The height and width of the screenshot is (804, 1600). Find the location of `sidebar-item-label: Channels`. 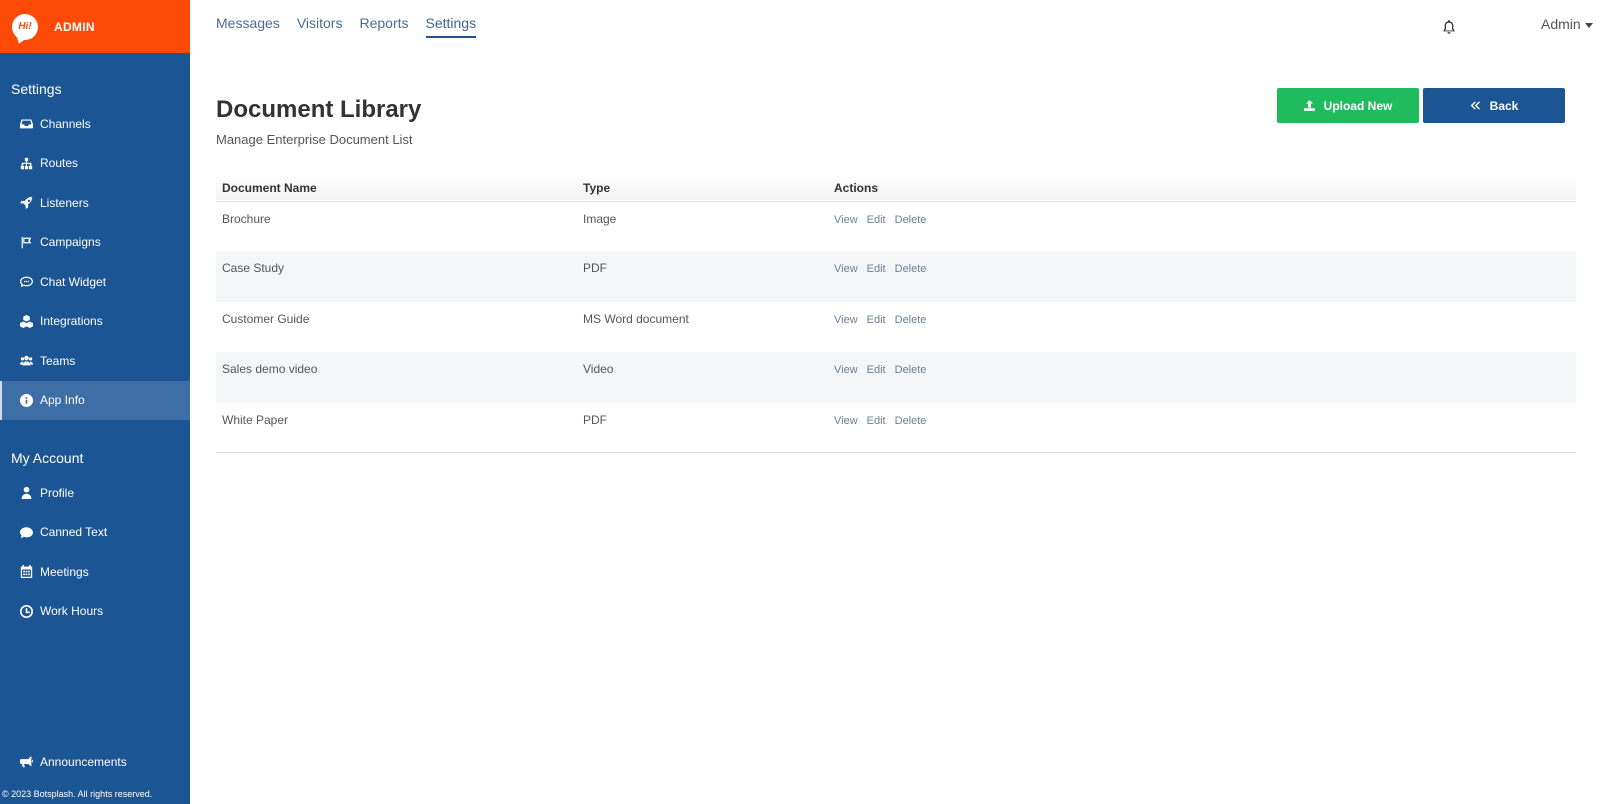

sidebar-item-label: Channels is located at coordinates (65, 123).